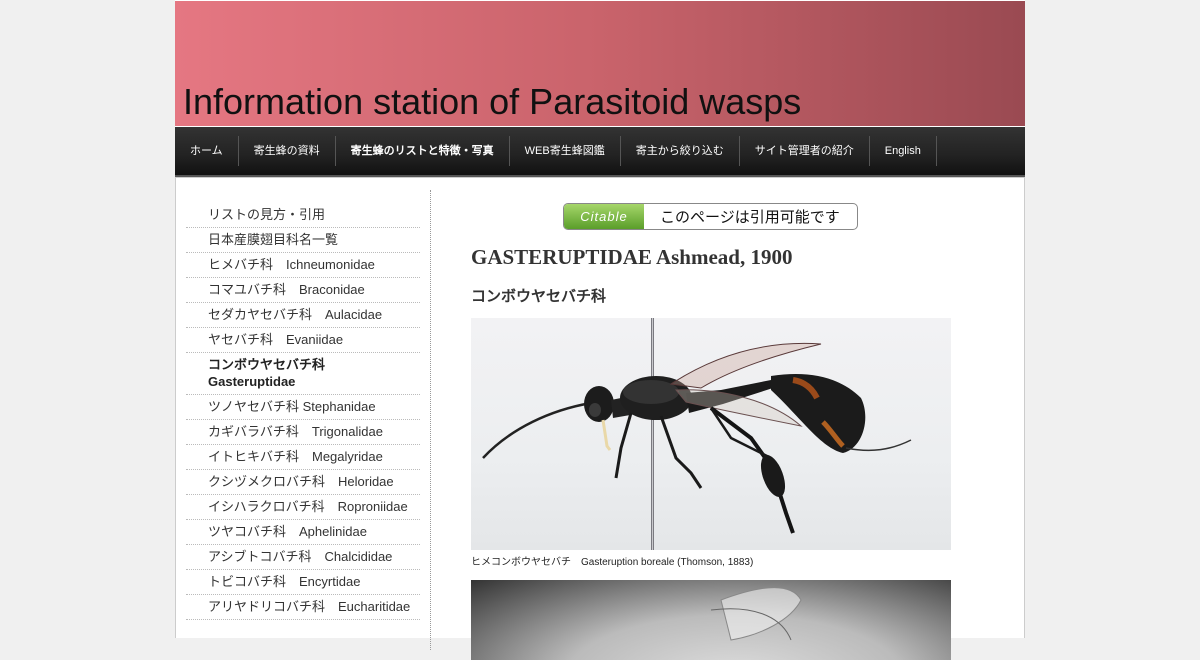 Image resolution: width=1200 pixels, height=660 pixels. Describe the element at coordinates (303, 482) in the screenshot. I see `sidebar-item-heloridae: クシヅメクロバチ科 Heloridae` at that location.